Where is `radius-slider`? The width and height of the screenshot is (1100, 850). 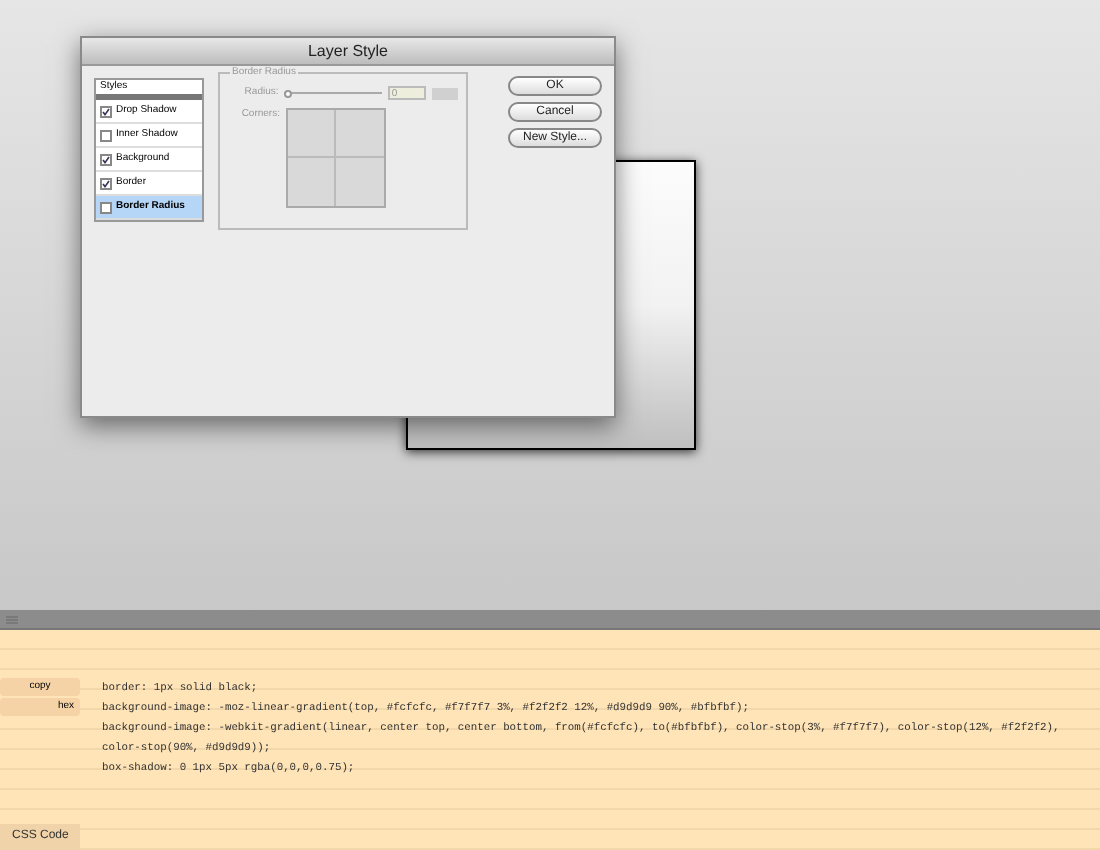
radius-slider is located at coordinates (333, 93).